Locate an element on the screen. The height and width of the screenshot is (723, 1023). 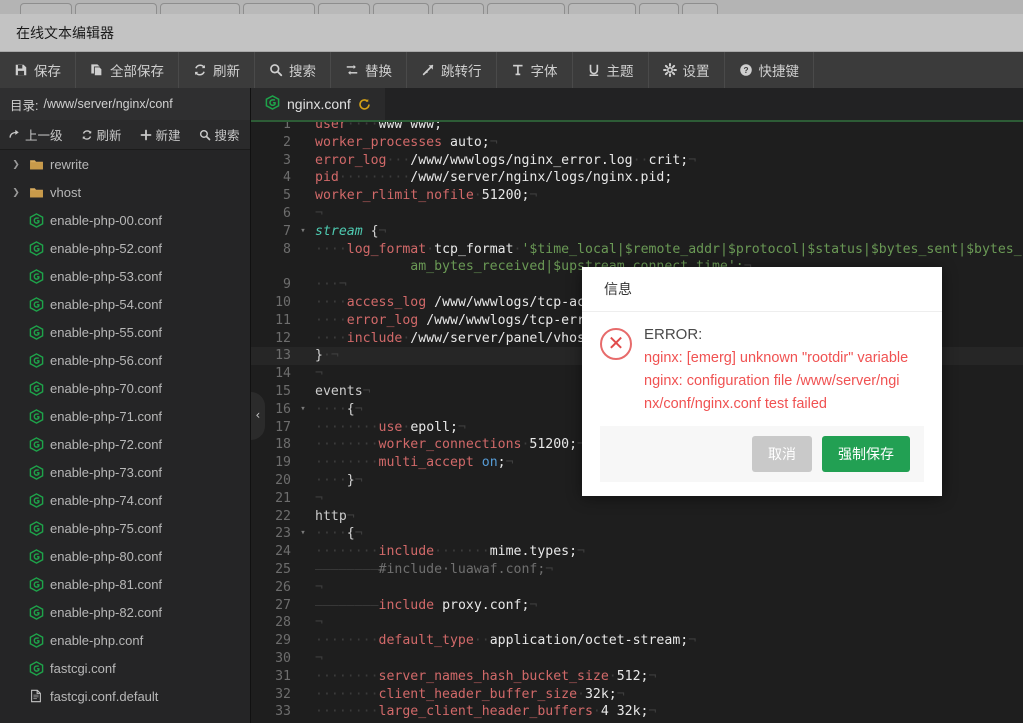
force-save-button: 强制保存 is located at coordinates (866, 454).